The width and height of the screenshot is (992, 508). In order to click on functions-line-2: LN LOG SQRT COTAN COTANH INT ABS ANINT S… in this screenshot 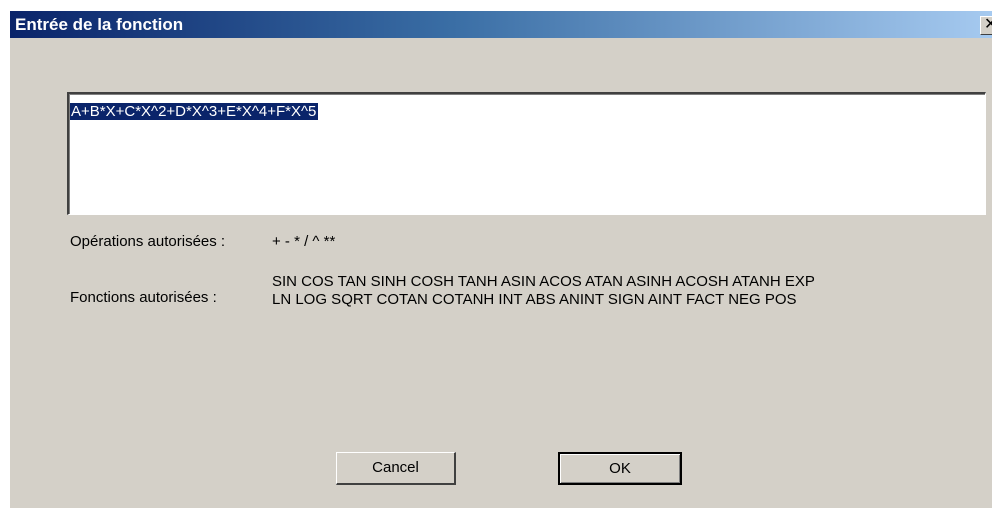, I will do `click(534, 299)`.